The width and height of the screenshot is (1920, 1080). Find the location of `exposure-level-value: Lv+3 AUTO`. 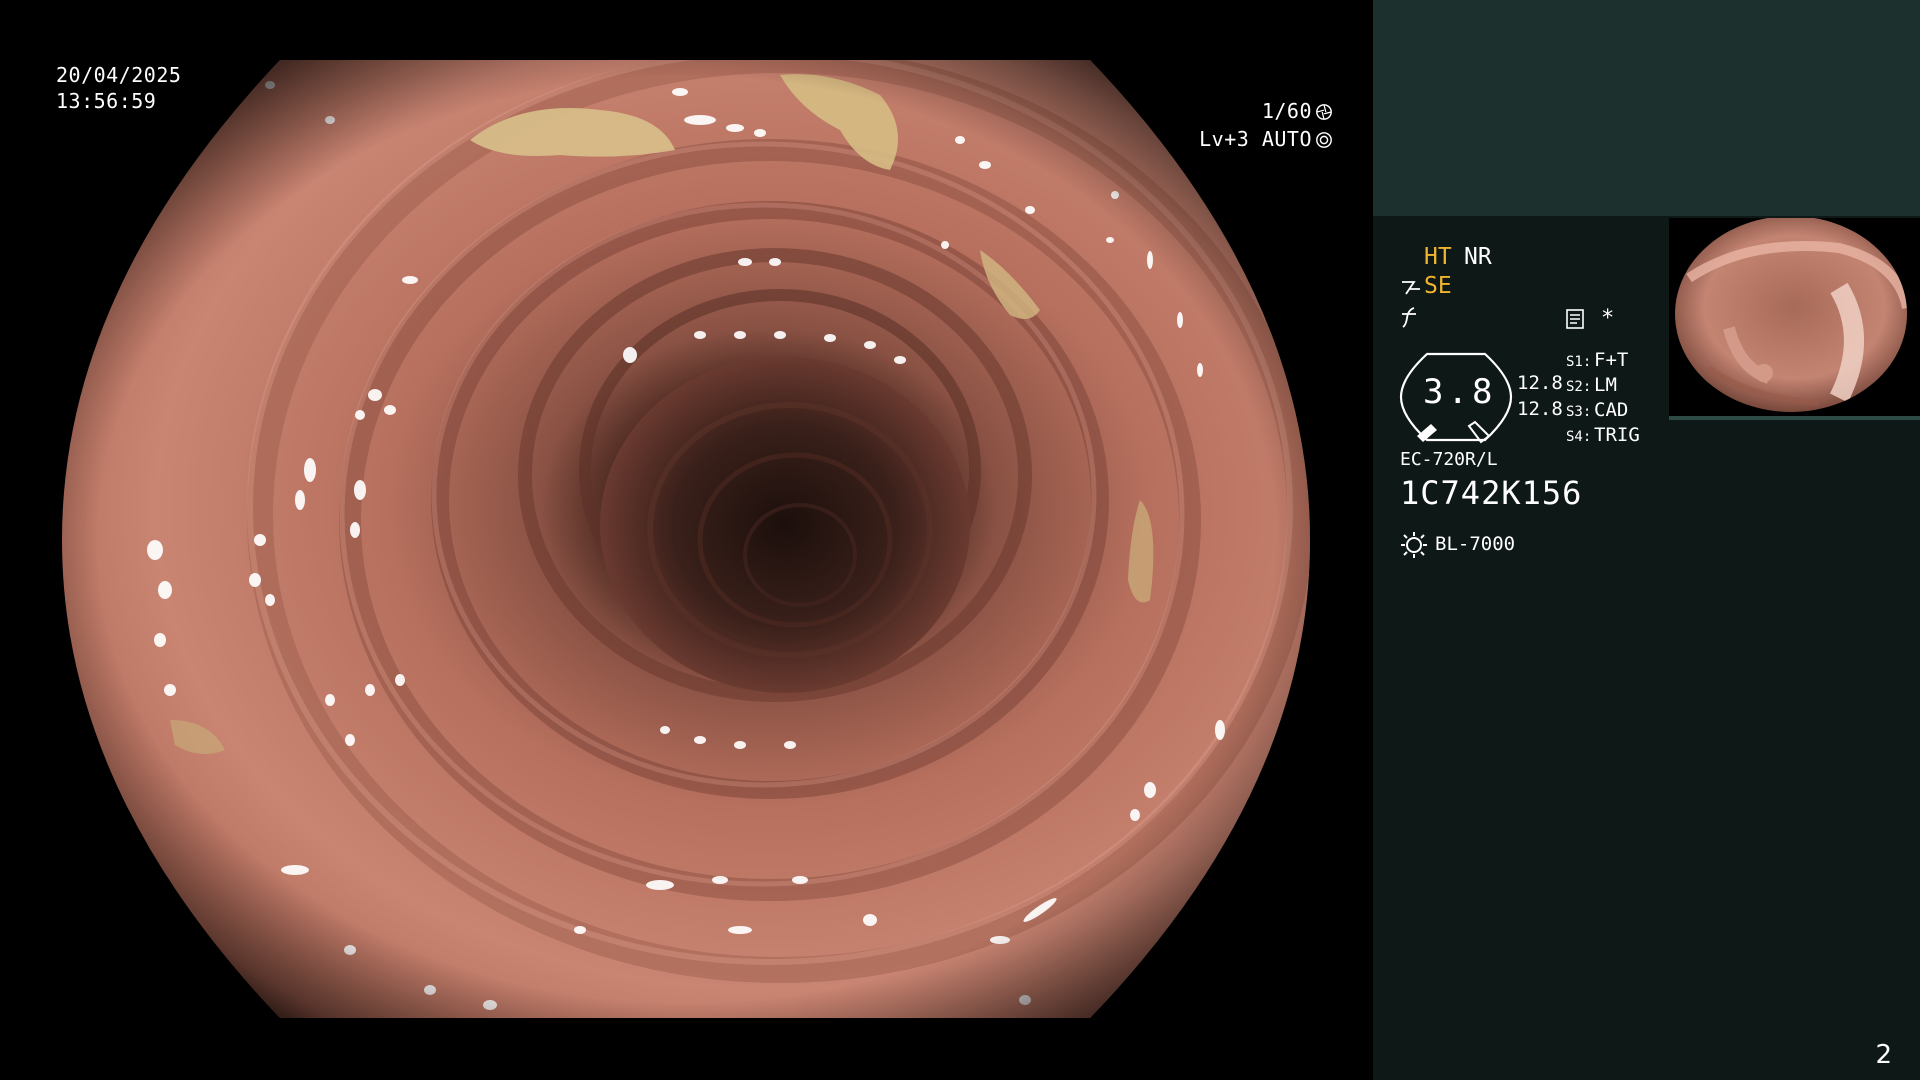

exposure-level-value: Lv+3 AUTO is located at coordinates (1255, 139).